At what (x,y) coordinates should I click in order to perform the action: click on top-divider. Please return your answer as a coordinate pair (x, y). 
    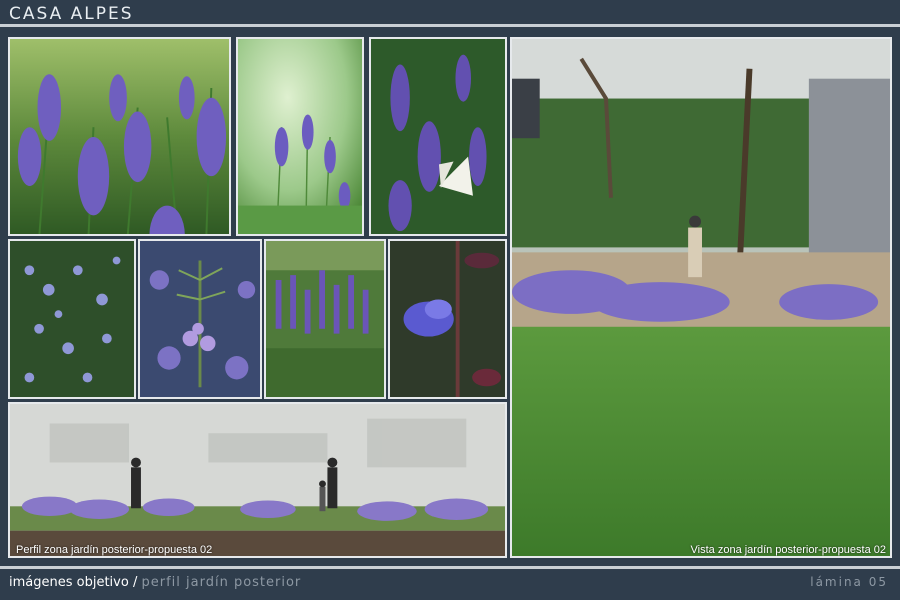
    Looking at the image, I should click on (450, 25).